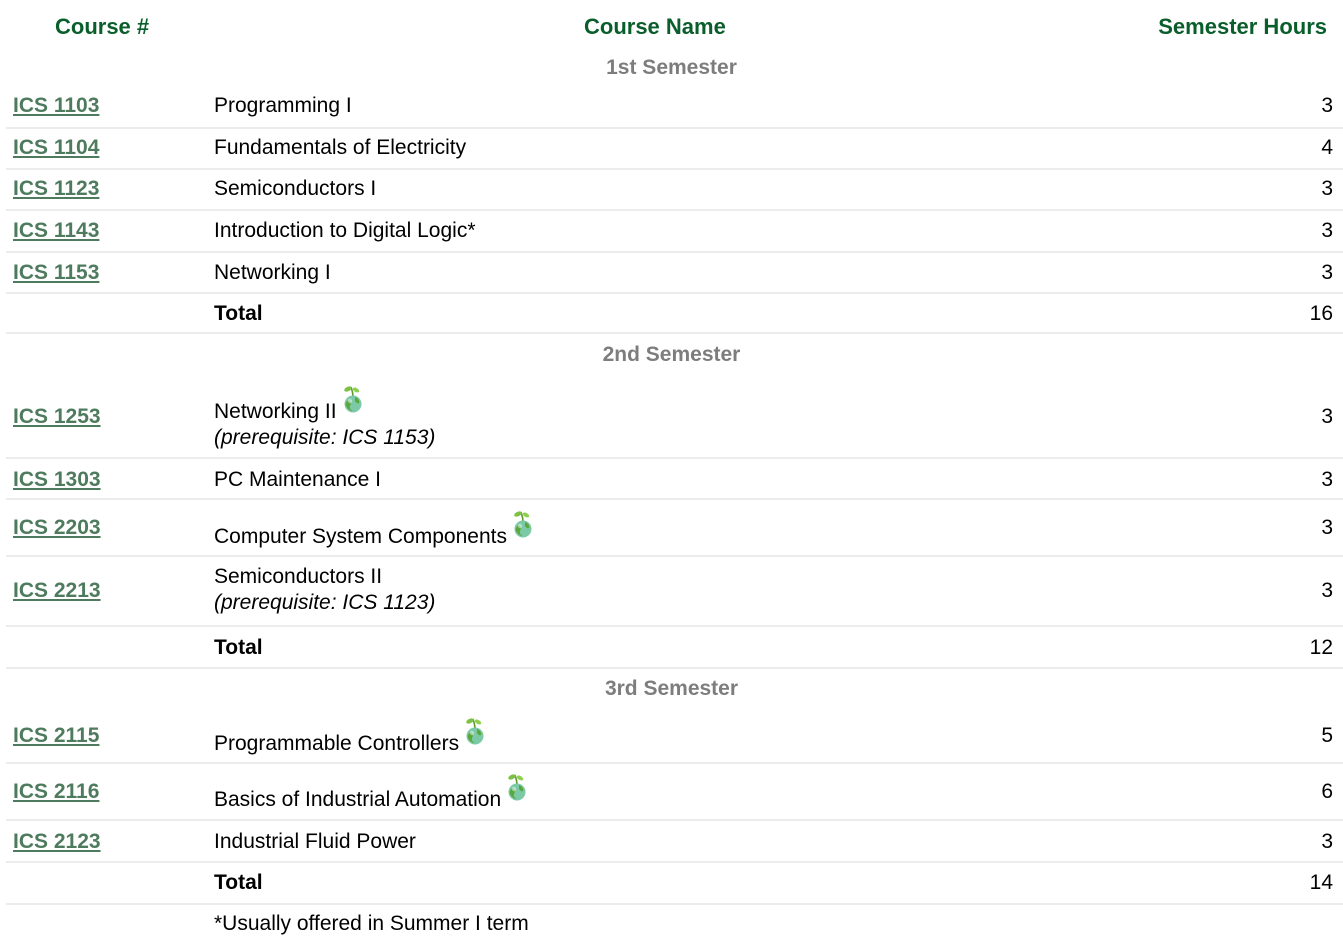 The width and height of the screenshot is (1343, 939). Describe the element at coordinates (1321, 882) in the screenshot. I see `total-hours: 14` at that location.